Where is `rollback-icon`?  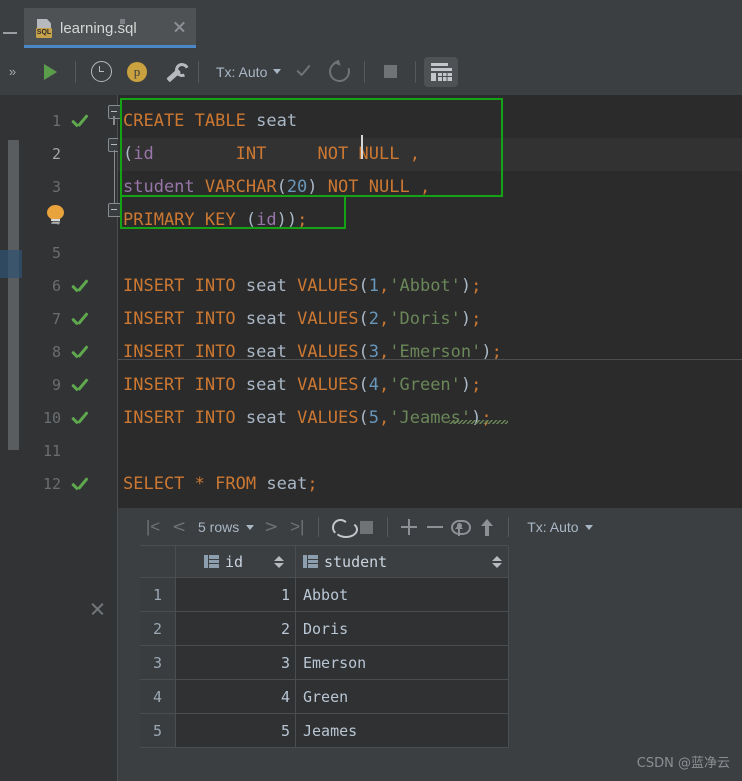
rollback-icon is located at coordinates (339, 71).